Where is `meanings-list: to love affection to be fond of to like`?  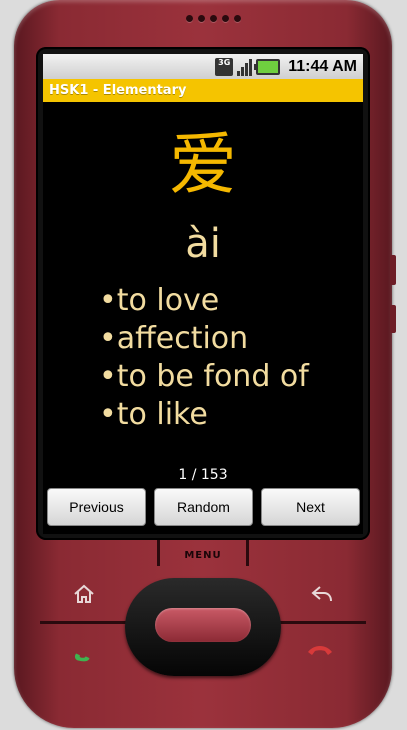
meanings-list: to love affection to be fond of to like is located at coordinates (204, 358).